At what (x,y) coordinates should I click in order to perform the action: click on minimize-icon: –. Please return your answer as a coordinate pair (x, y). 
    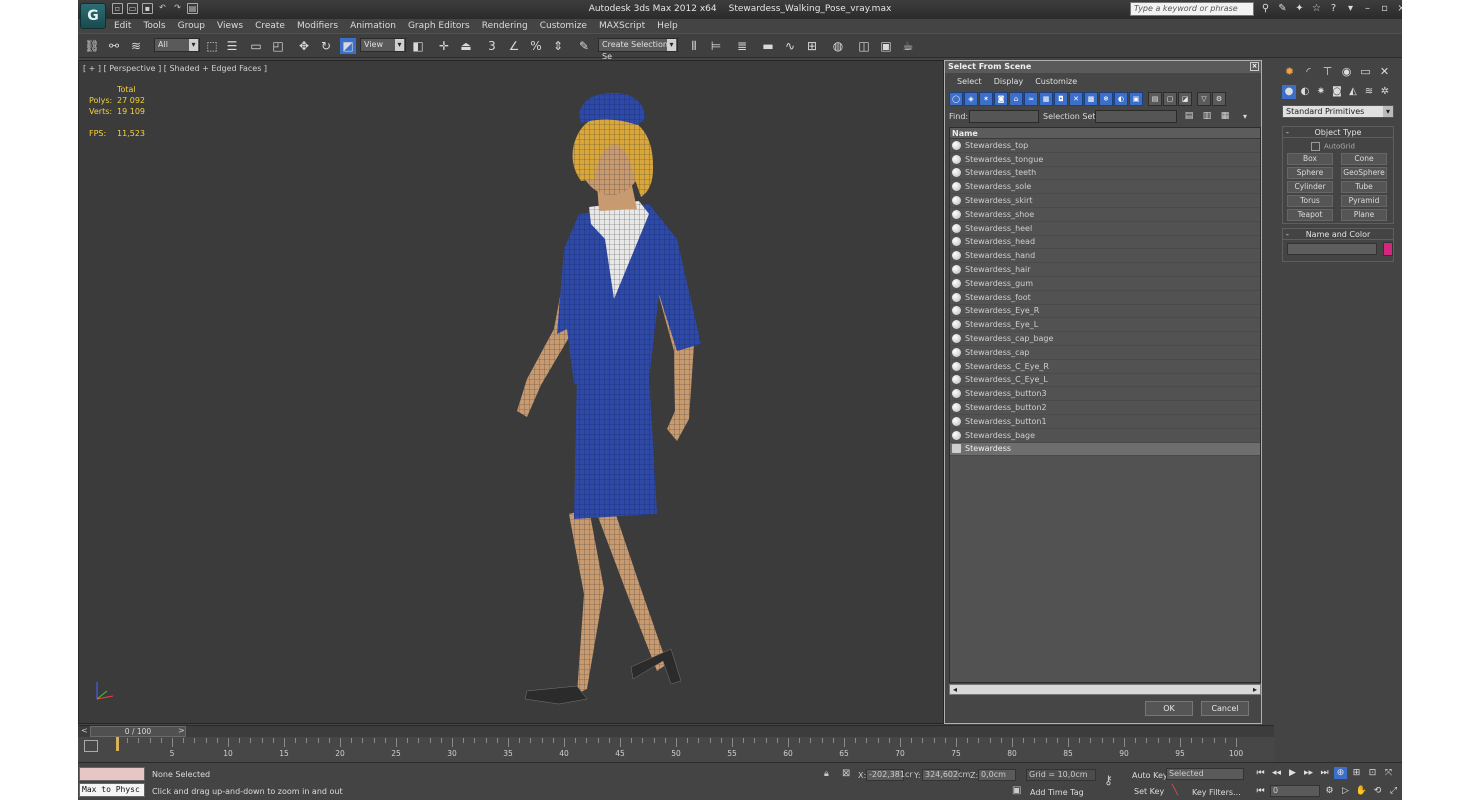
    Looking at the image, I should click on (1367, 8).